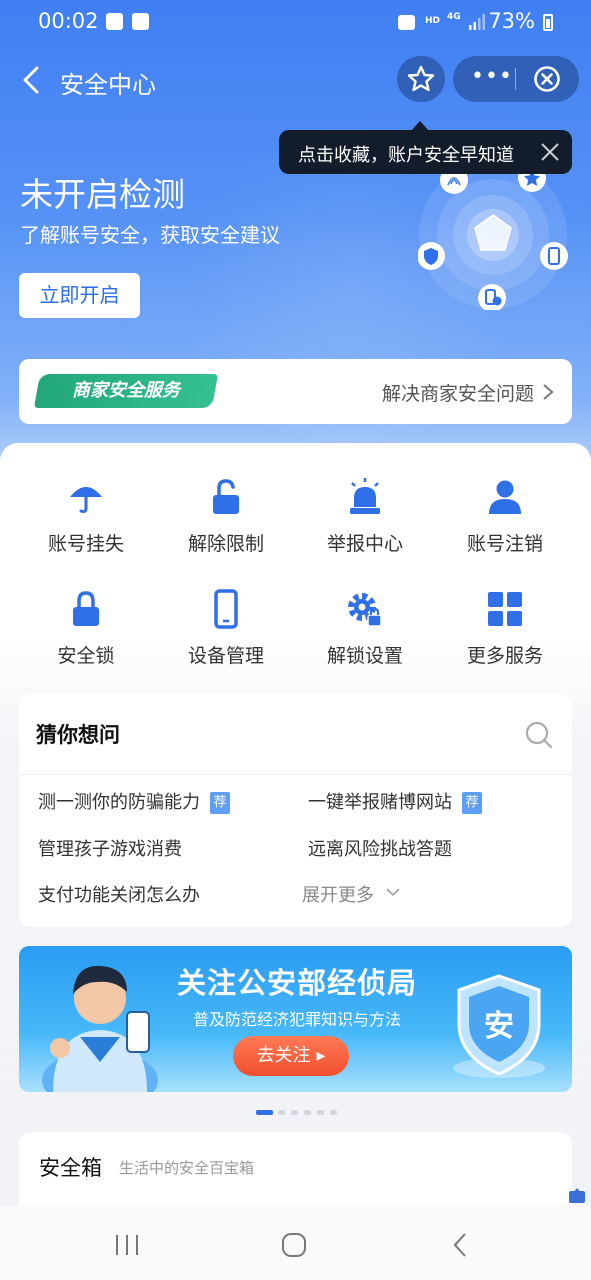  I want to click on cartoon-person-illustration, so click(100, 1028).